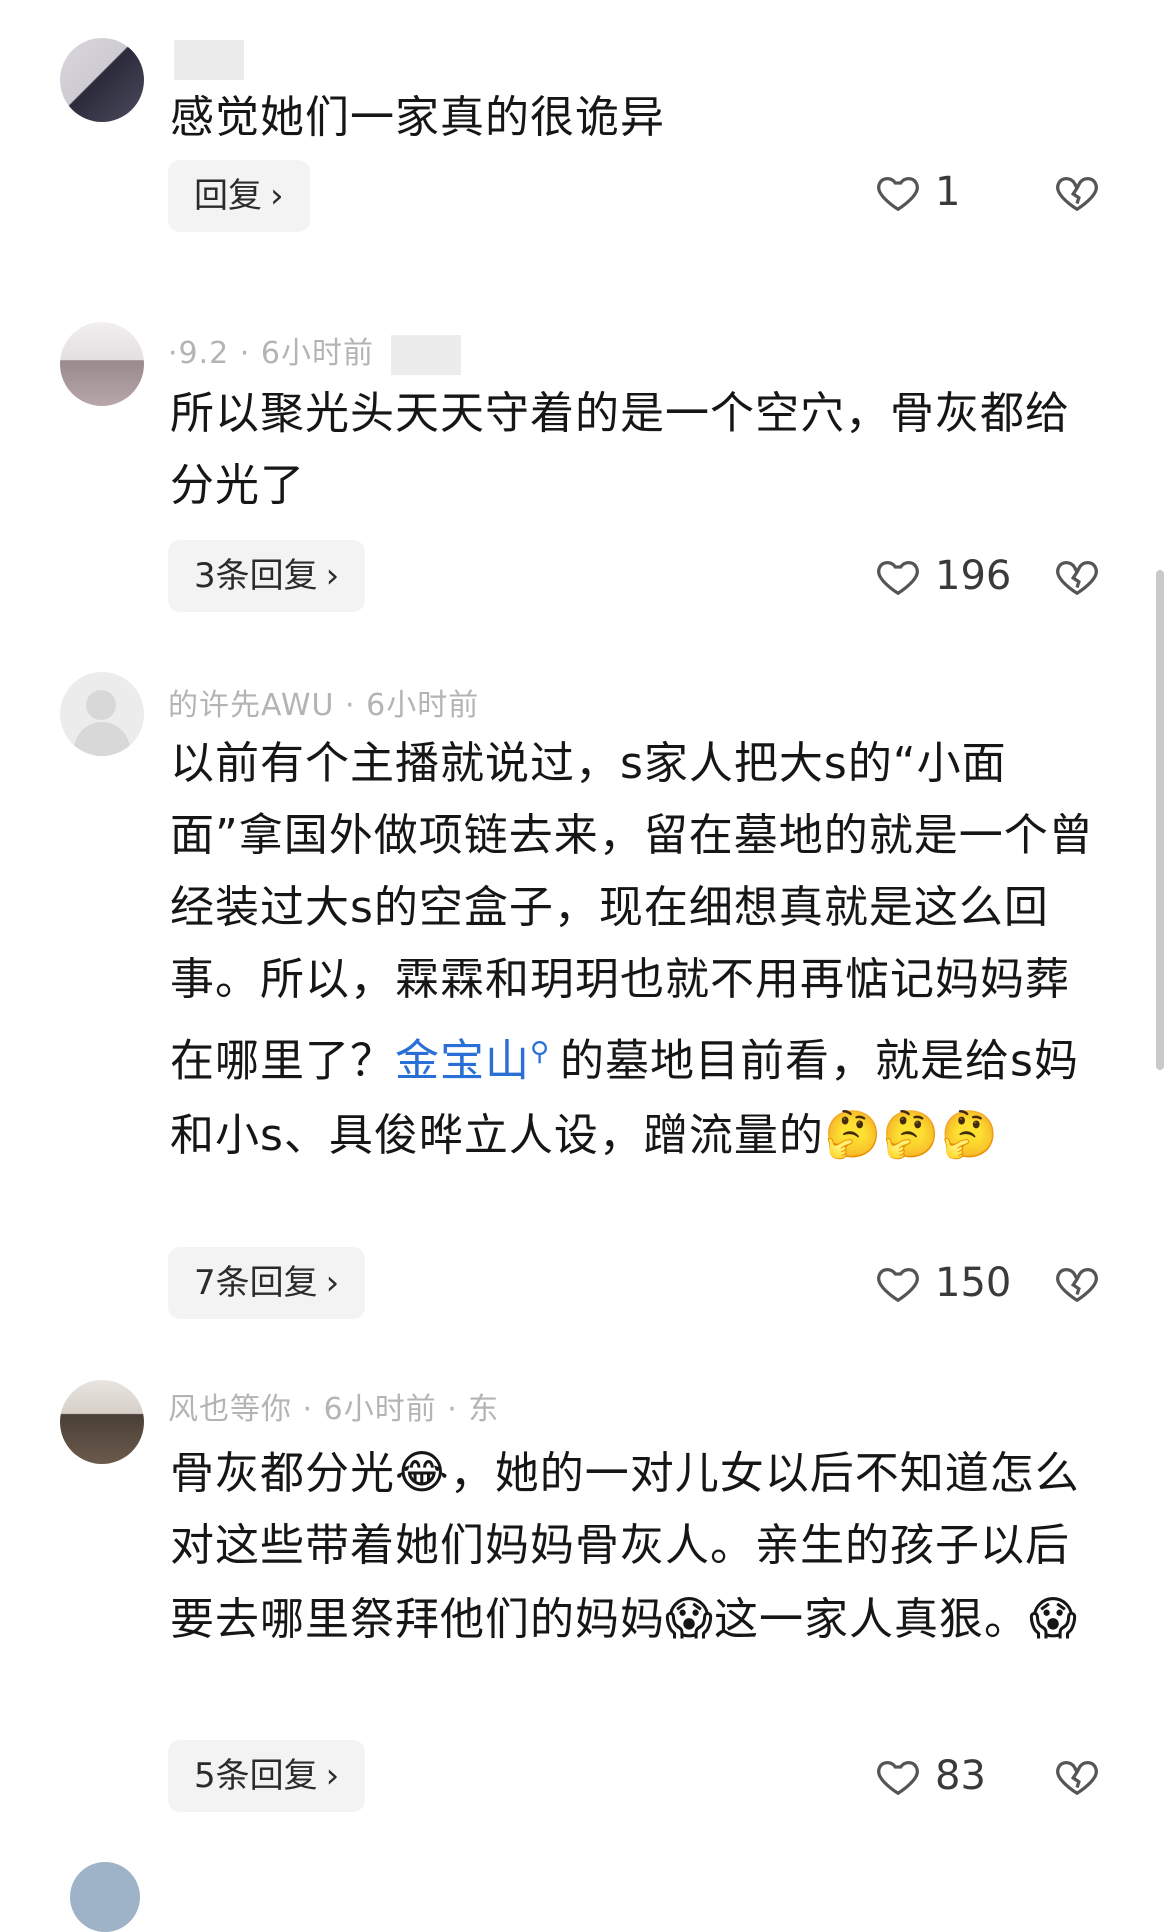  What do you see at coordinates (317, 351) in the screenshot?
I see `comment-meta: ·9.2 · 6小时前` at bounding box center [317, 351].